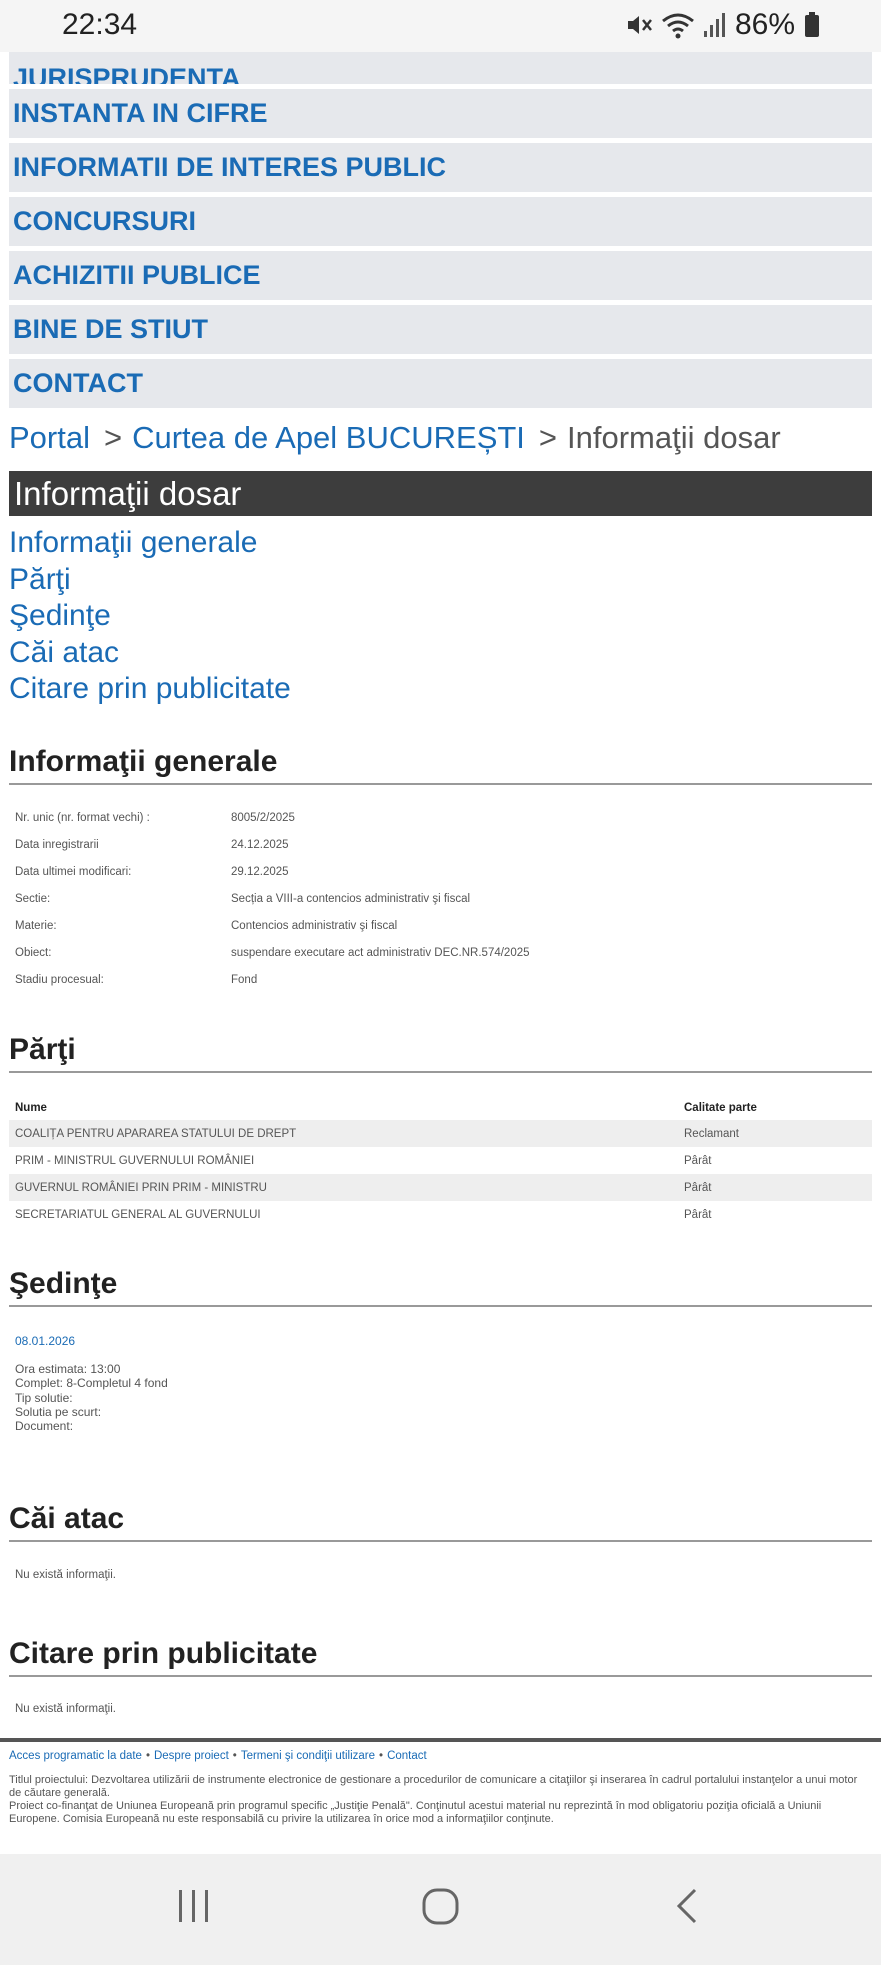 This screenshot has height=1965, width=881. I want to click on menu-item-instanta-in-cifre: INSTANTA IN CIFRE, so click(440, 113).